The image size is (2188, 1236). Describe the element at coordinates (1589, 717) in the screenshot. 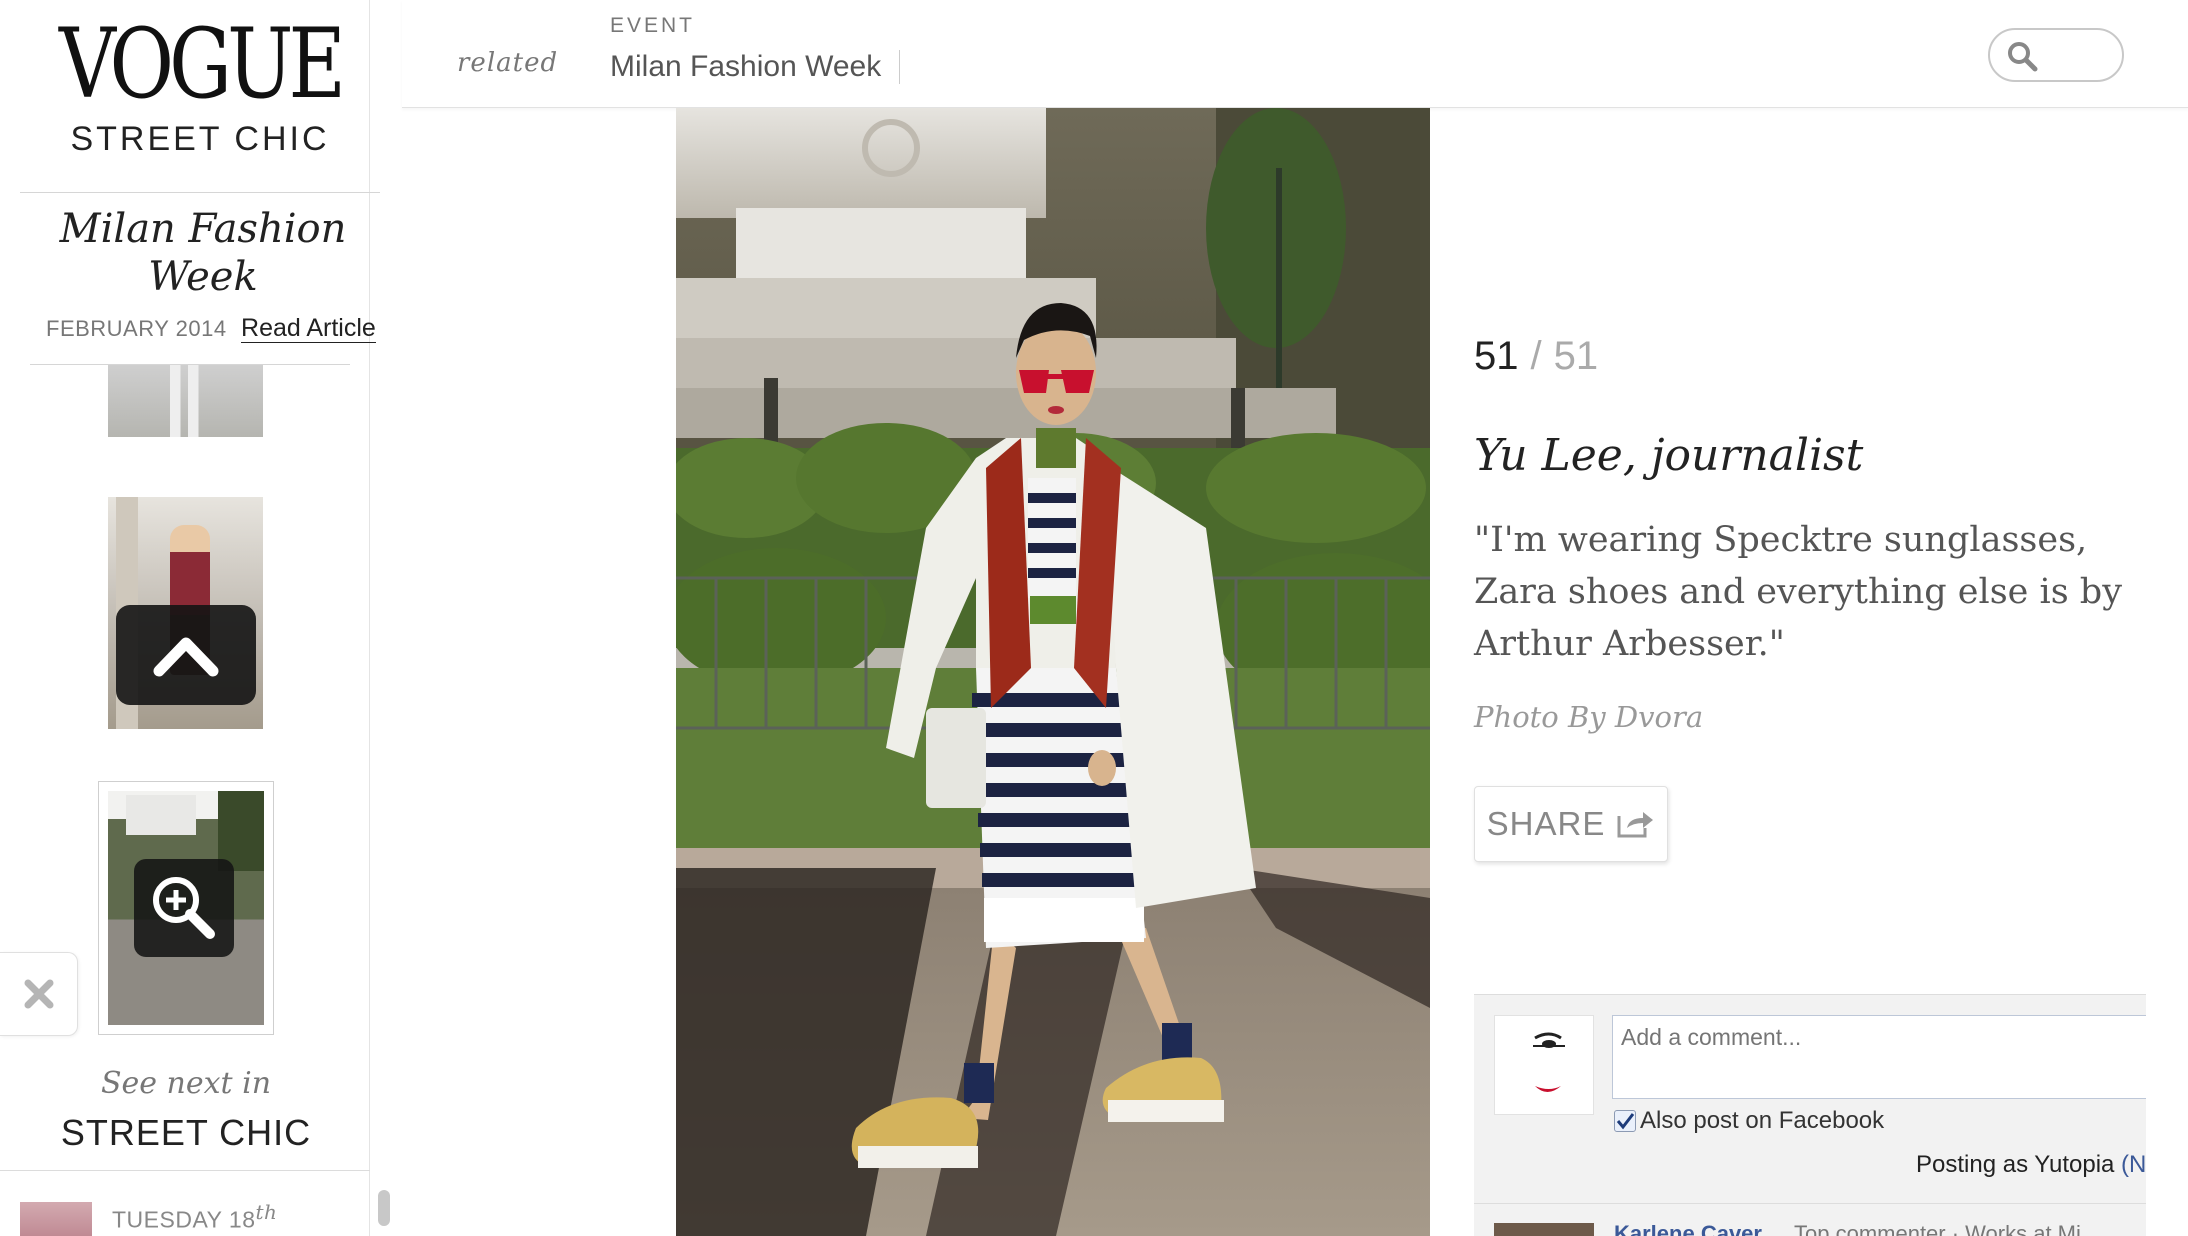

I see `photo-credit: Photo By Dvora` at that location.